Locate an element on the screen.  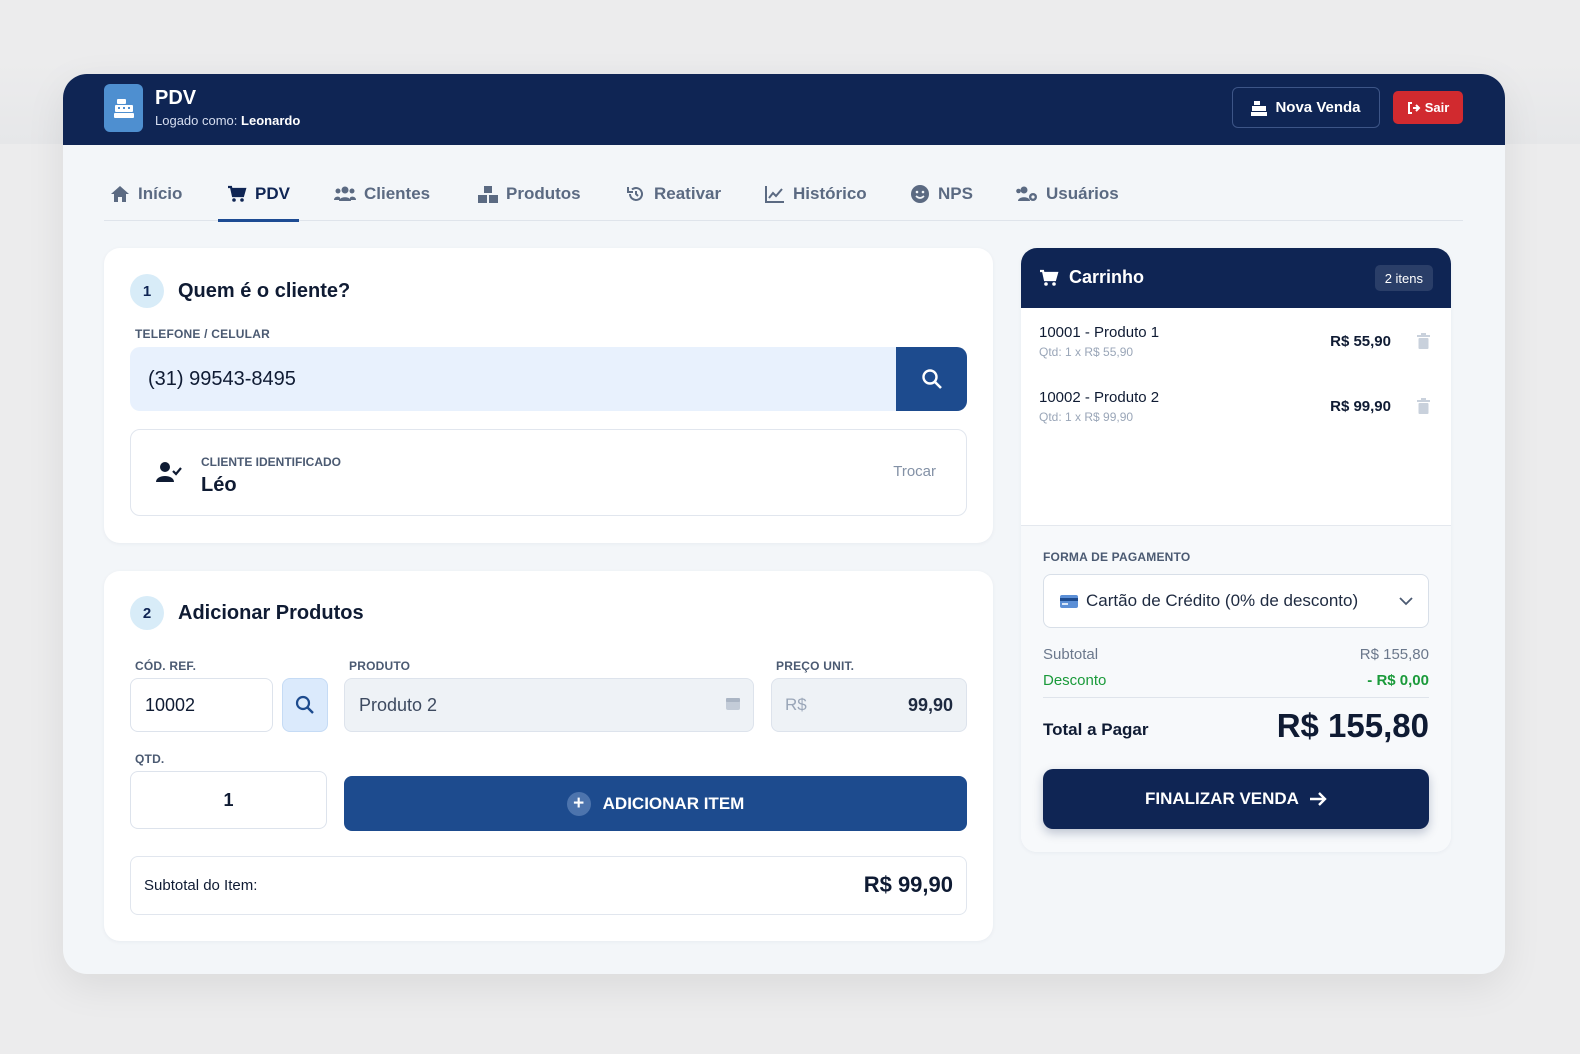
tab-reativar: Reativar is located at coordinates (673, 193).